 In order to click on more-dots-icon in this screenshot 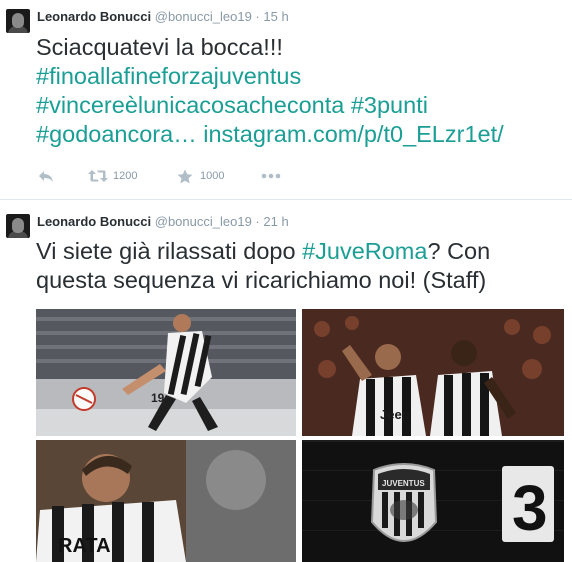, I will do `click(271, 176)`.